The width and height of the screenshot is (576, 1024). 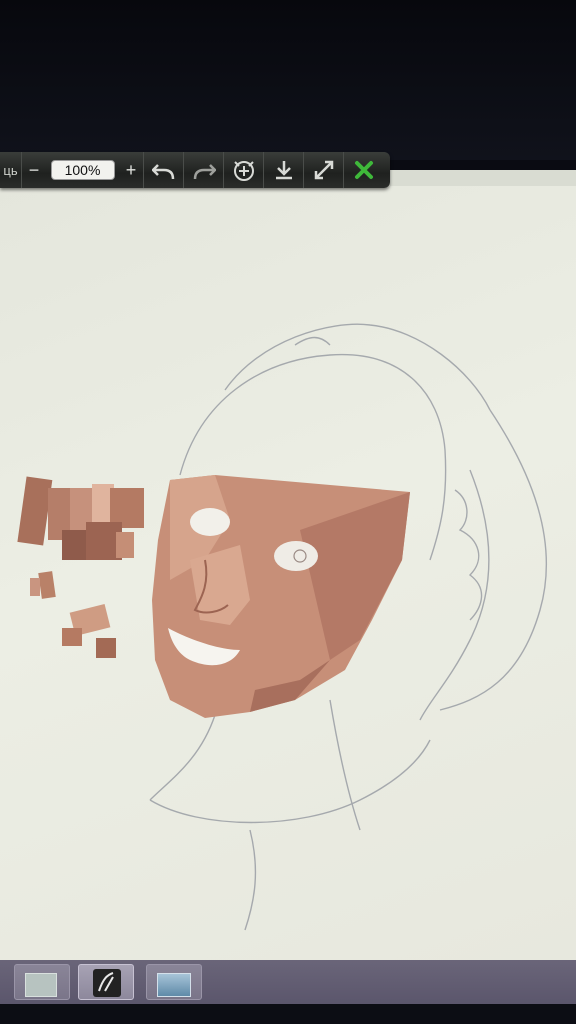 I want to click on zoom-control: − 100% +, so click(x=83, y=170).